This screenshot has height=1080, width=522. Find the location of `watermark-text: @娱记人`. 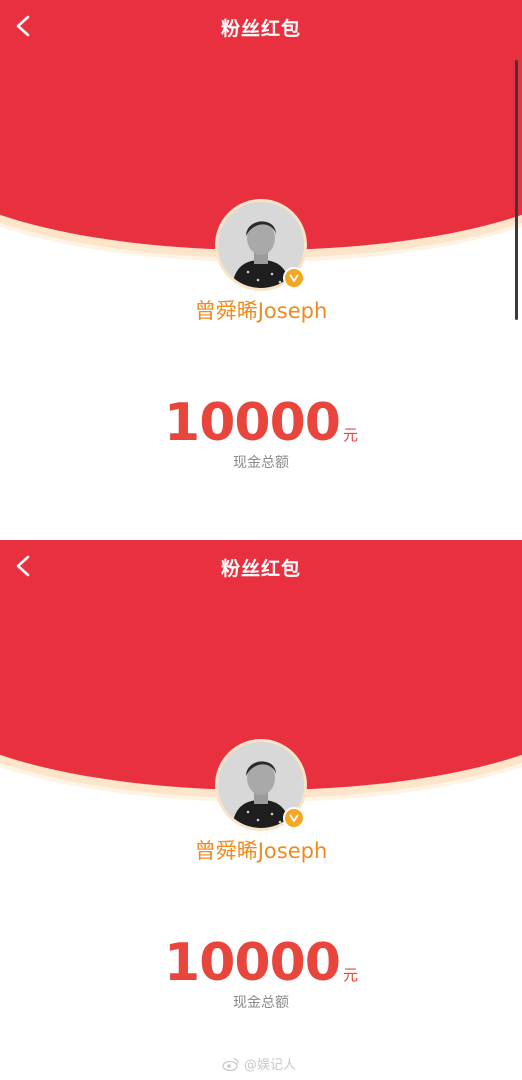

watermark-text: @娱记人 is located at coordinates (270, 1065).